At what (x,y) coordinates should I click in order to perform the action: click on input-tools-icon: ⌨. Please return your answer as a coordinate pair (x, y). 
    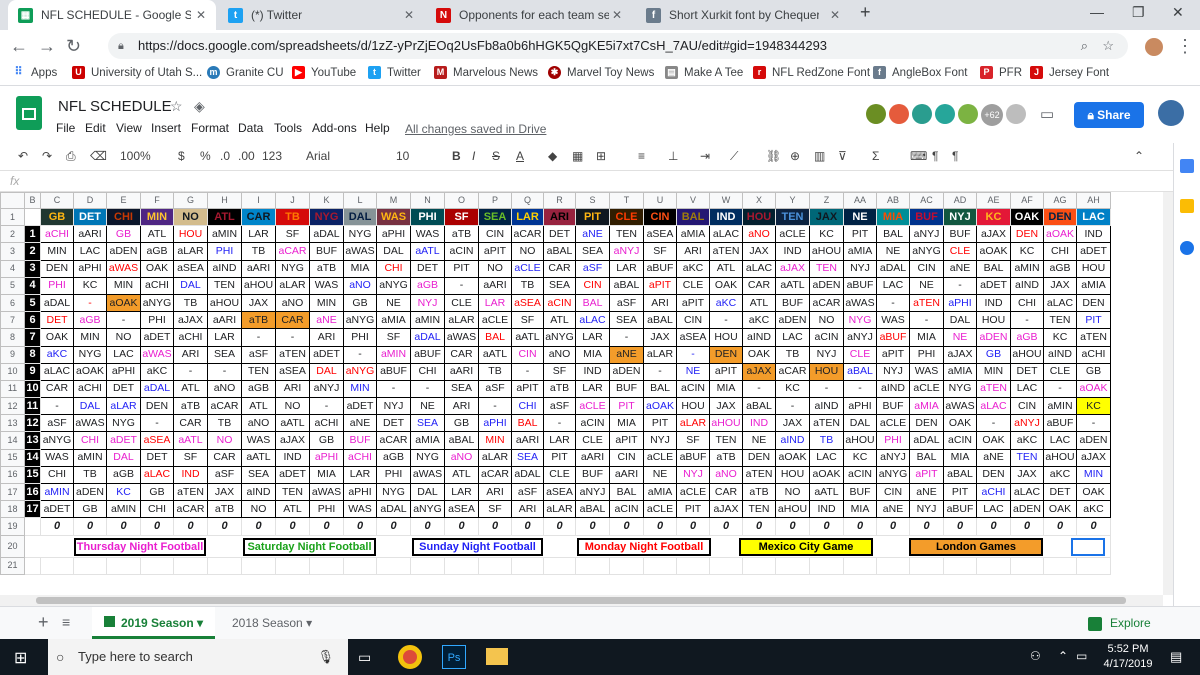
    Looking at the image, I should click on (918, 156).